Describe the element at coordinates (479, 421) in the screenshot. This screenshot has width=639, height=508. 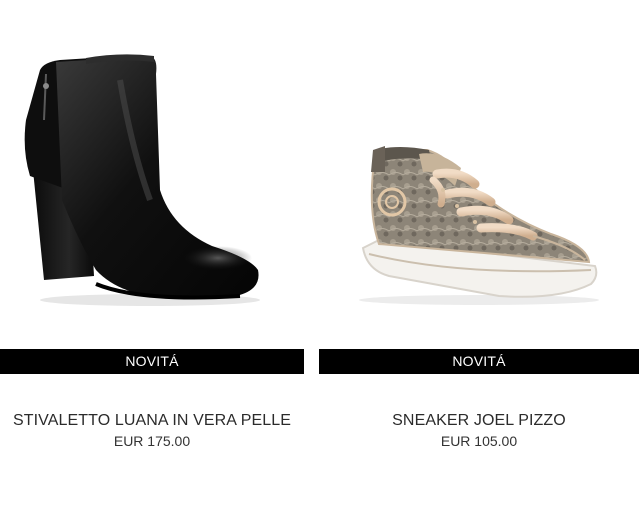
I see `product-name: SNEAKER JOEL PIZZO` at that location.